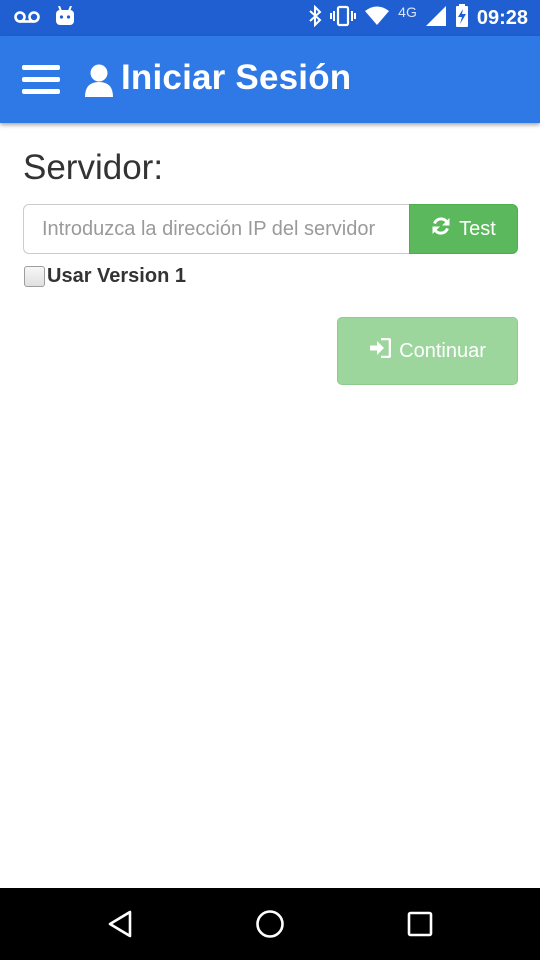  Describe the element at coordinates (442, 350) in the screenshot. I see `continue-button-label: Continuar` at that location.